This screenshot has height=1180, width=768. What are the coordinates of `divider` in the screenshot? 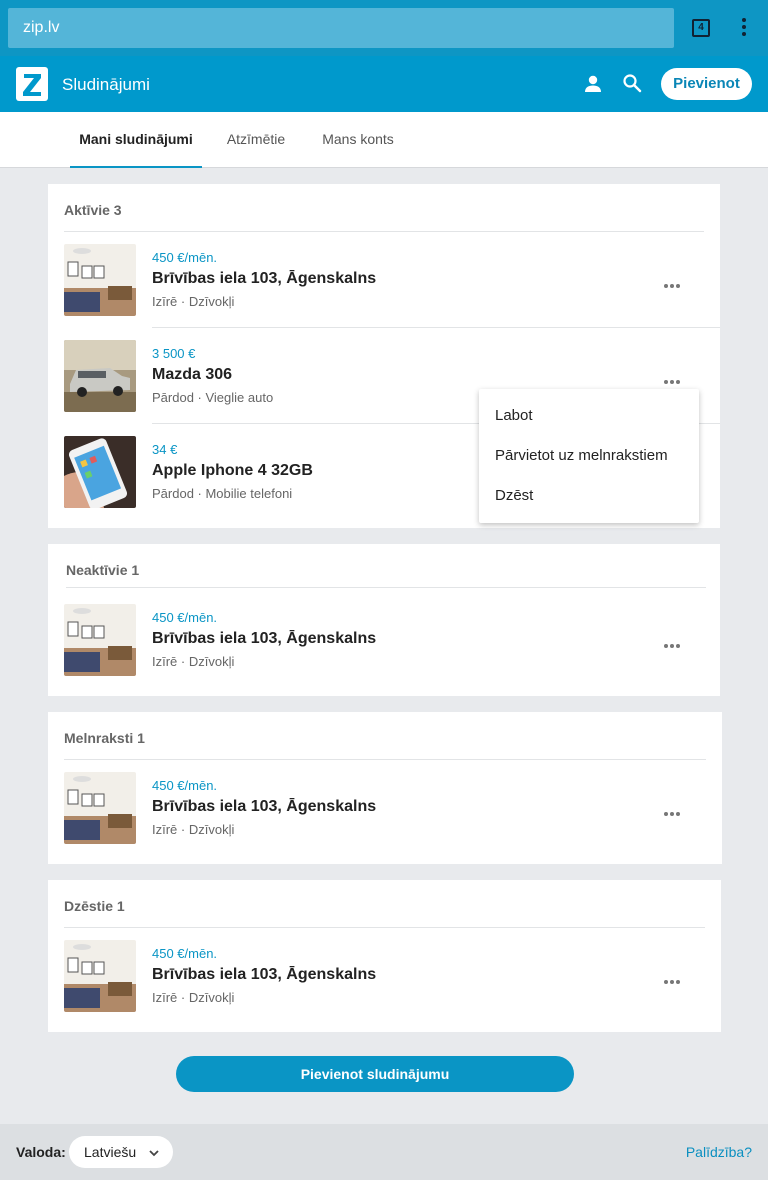 It's located at (386, 587).